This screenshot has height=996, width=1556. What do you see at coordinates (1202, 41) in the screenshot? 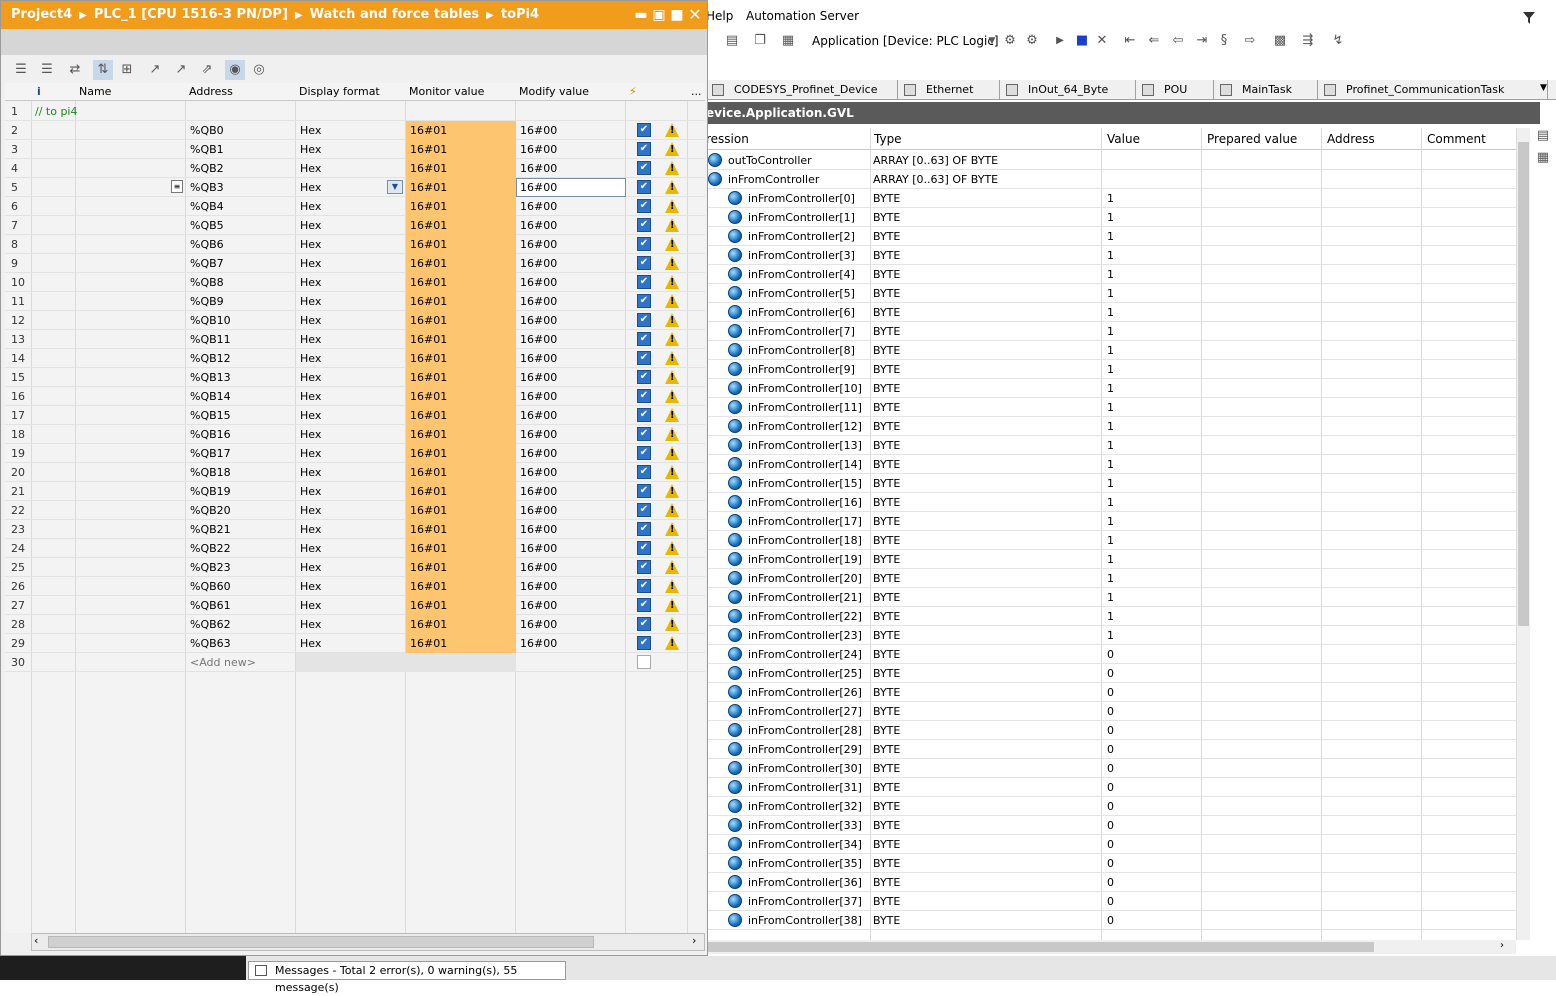
I see `step-return-icon: ⇥` at bounding box center [1202, 41].